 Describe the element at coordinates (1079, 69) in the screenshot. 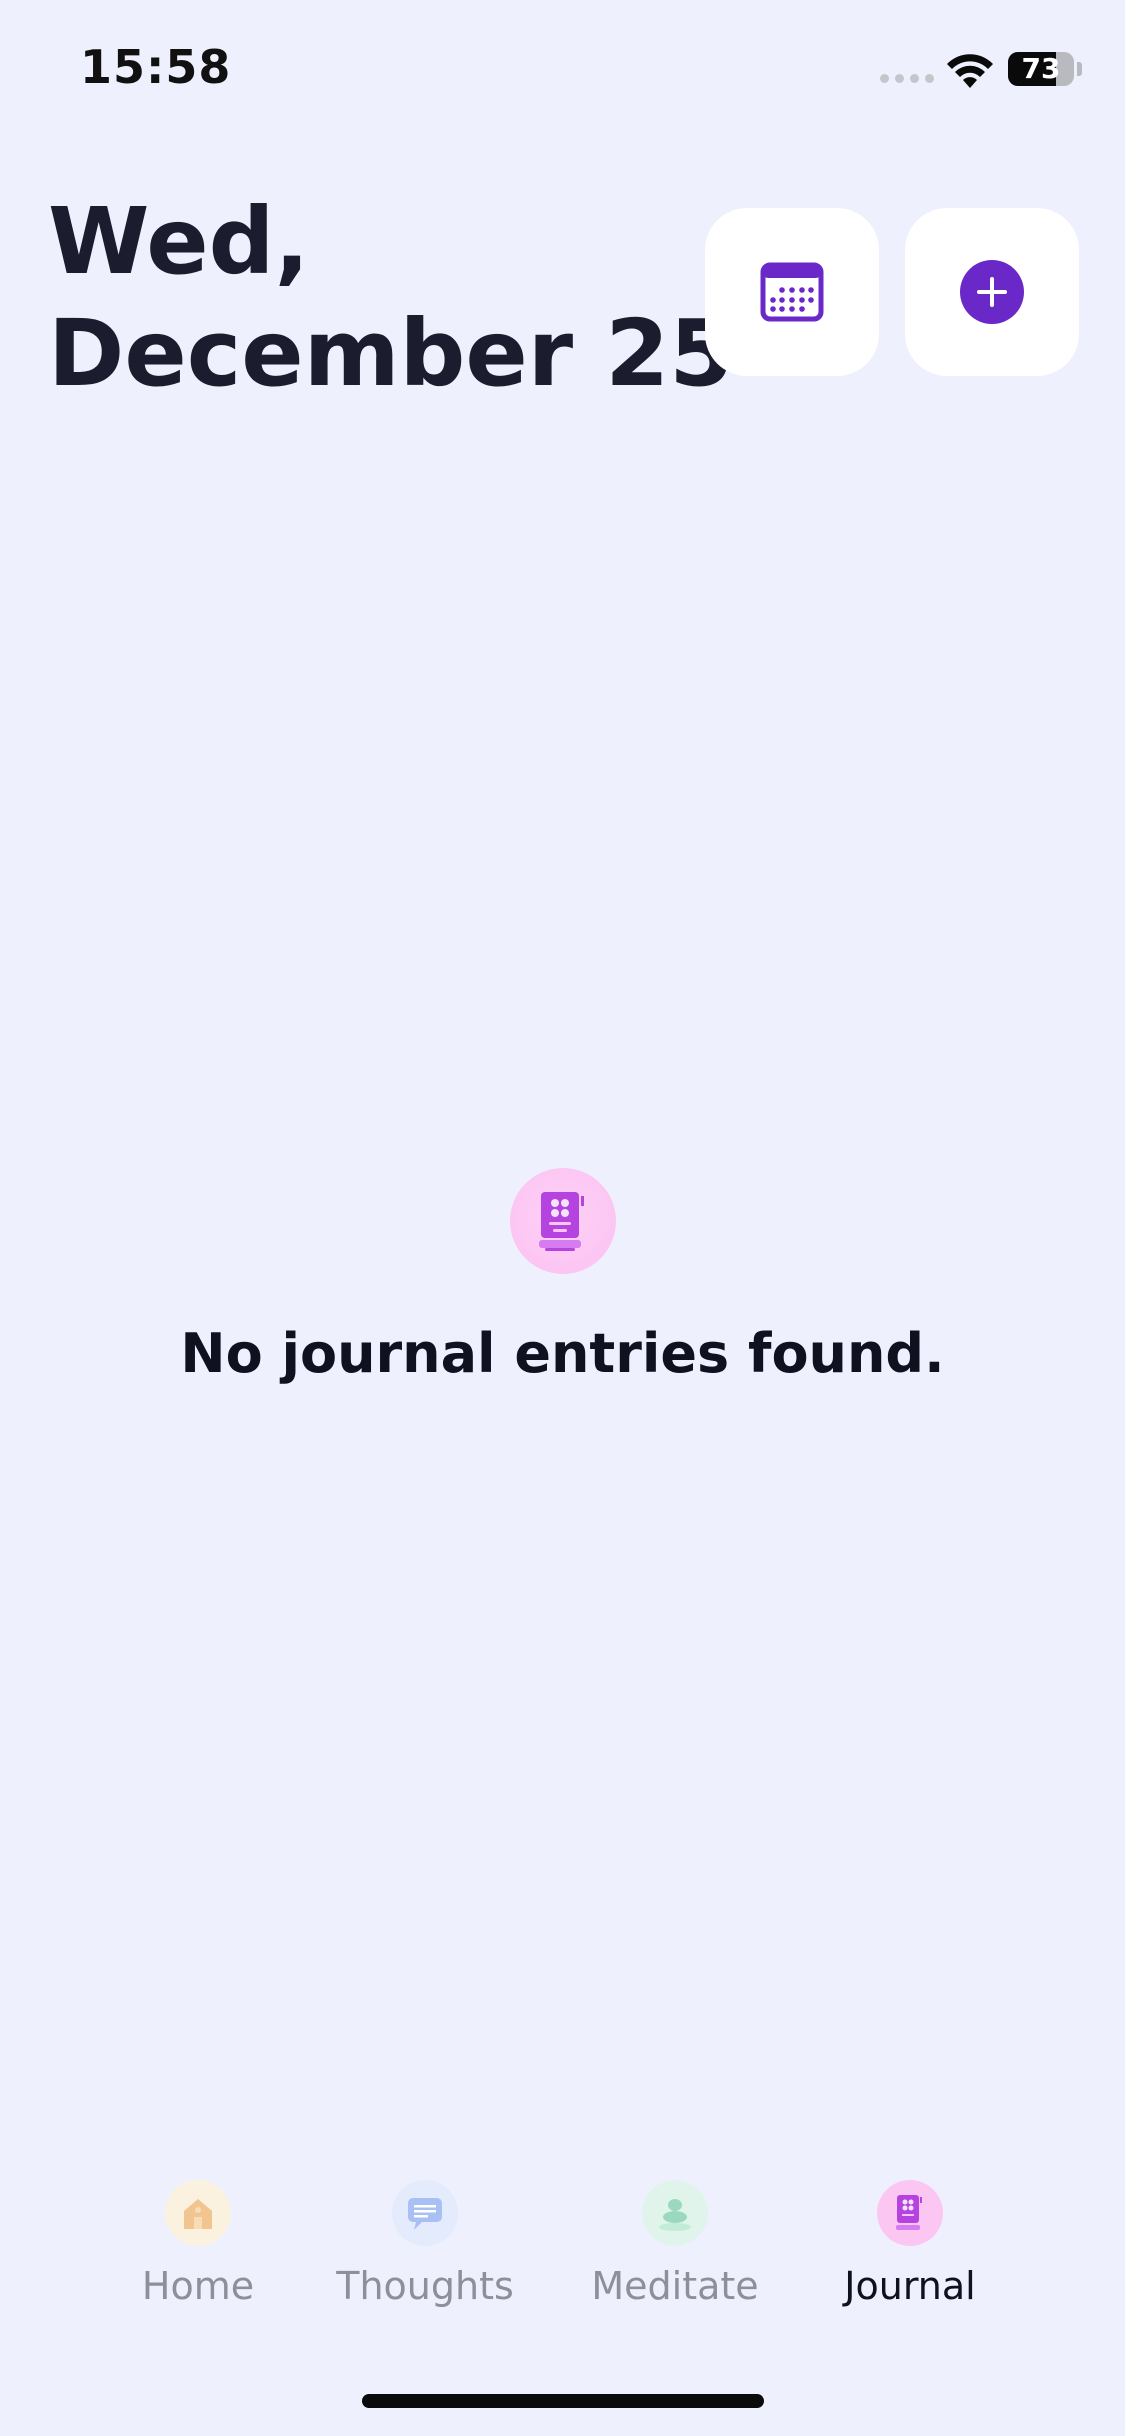

I see `battery-nub` at that location.